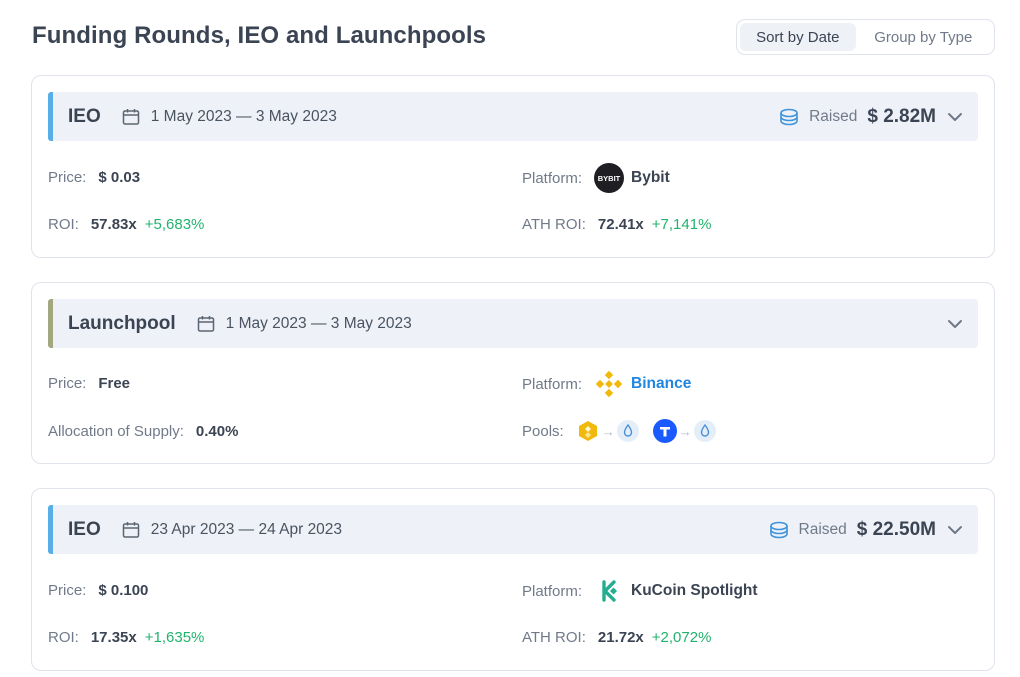  I want to click on group-by-type-button: Group by Type, so click(923, 37).